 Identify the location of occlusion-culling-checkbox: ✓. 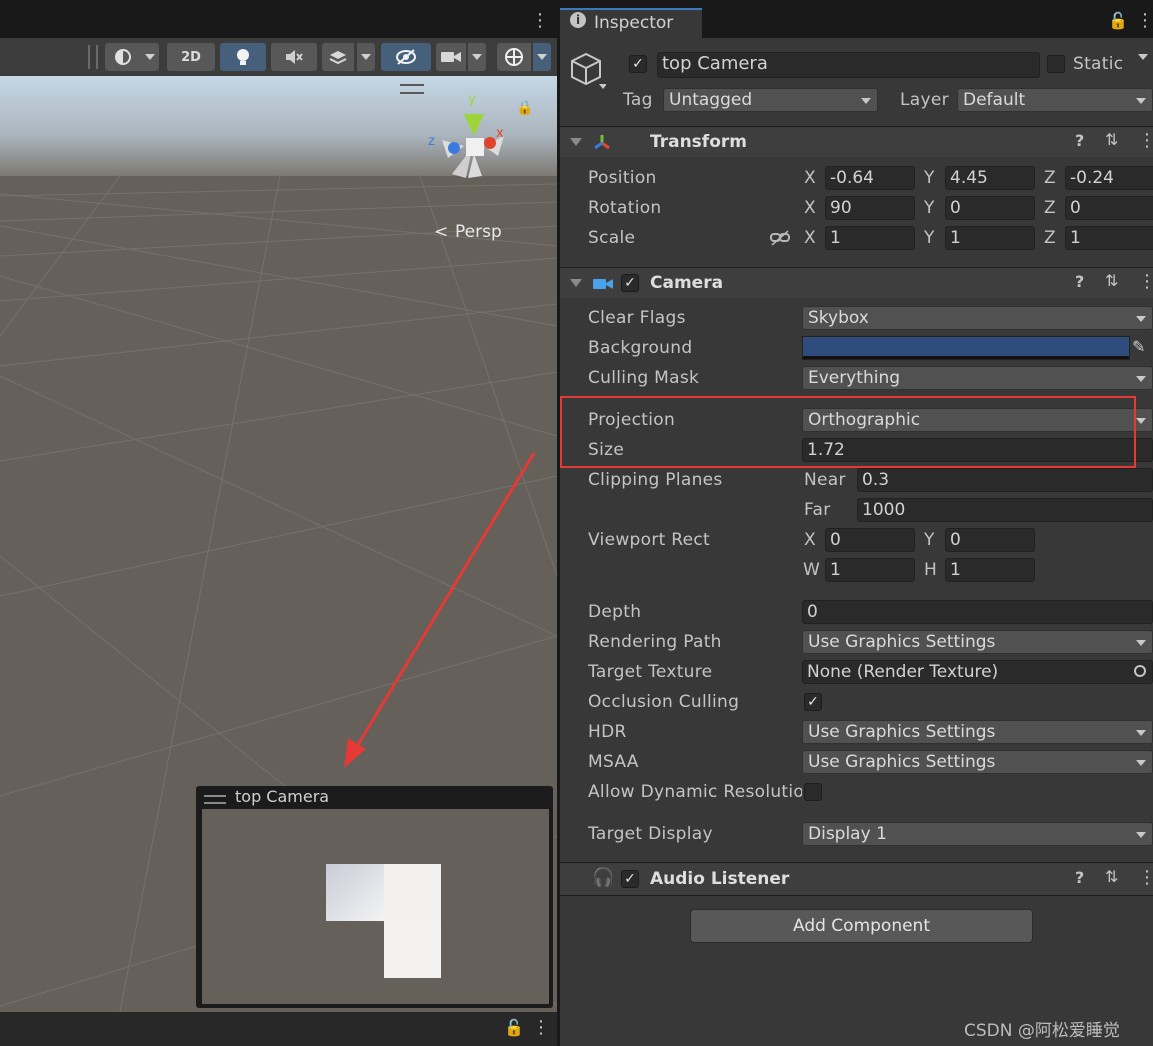
(813, 702).